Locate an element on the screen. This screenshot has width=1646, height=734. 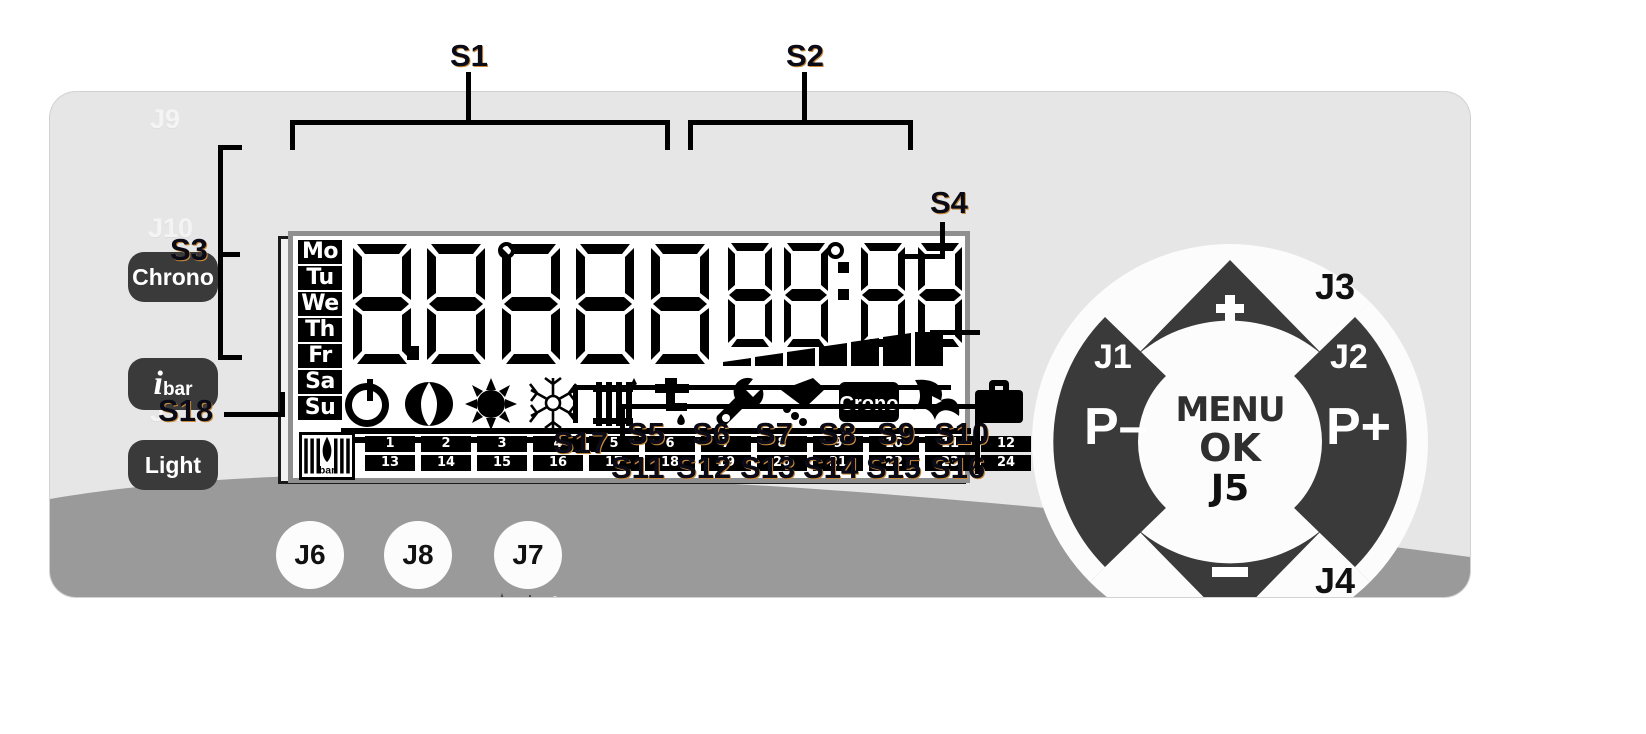
callout-s9: S9 is located at coordinates (896, 433).